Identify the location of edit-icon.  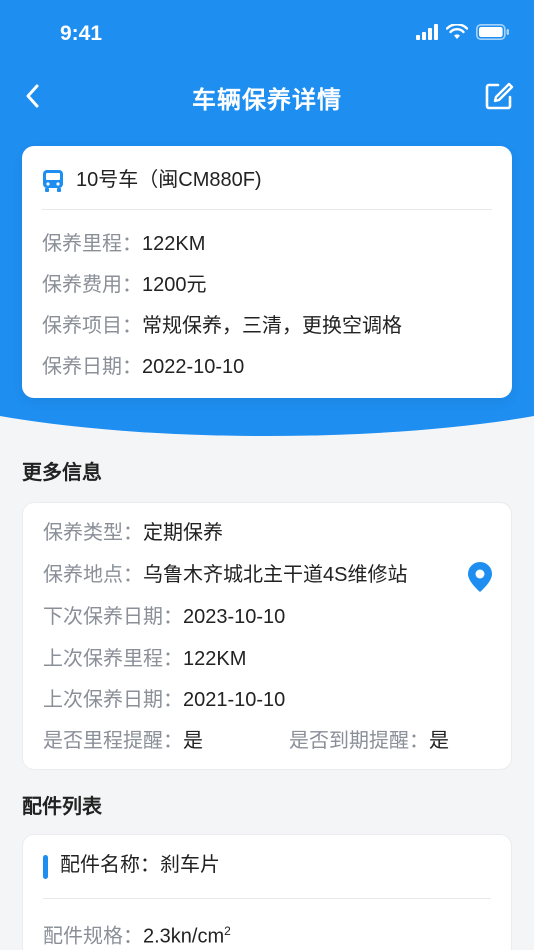
(499, 96).